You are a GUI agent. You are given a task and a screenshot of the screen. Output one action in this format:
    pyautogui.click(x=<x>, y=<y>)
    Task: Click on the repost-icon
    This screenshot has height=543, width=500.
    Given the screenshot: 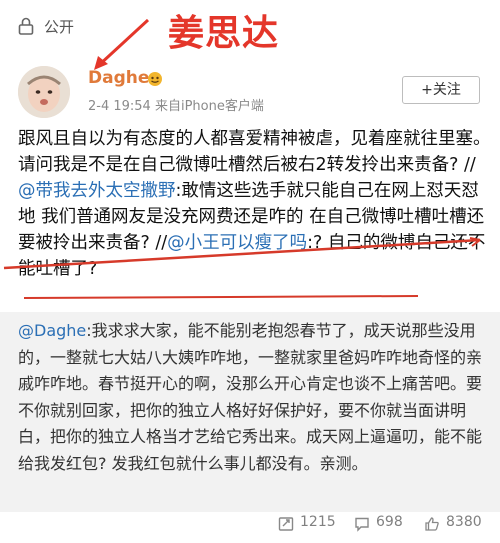 What is the action you would take?
    pyautogui.click(x=286, y=524)
    